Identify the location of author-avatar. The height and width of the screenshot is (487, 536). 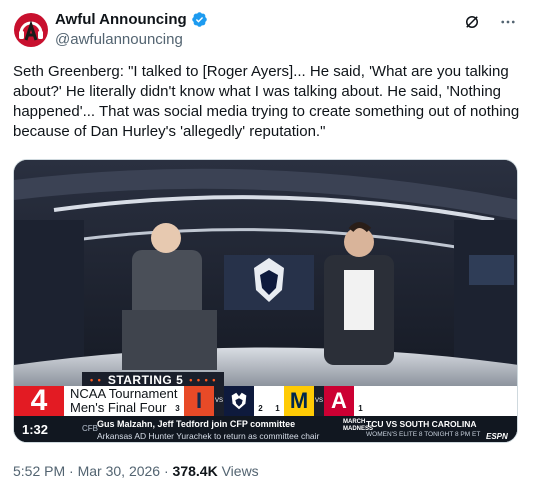
(31, 30).